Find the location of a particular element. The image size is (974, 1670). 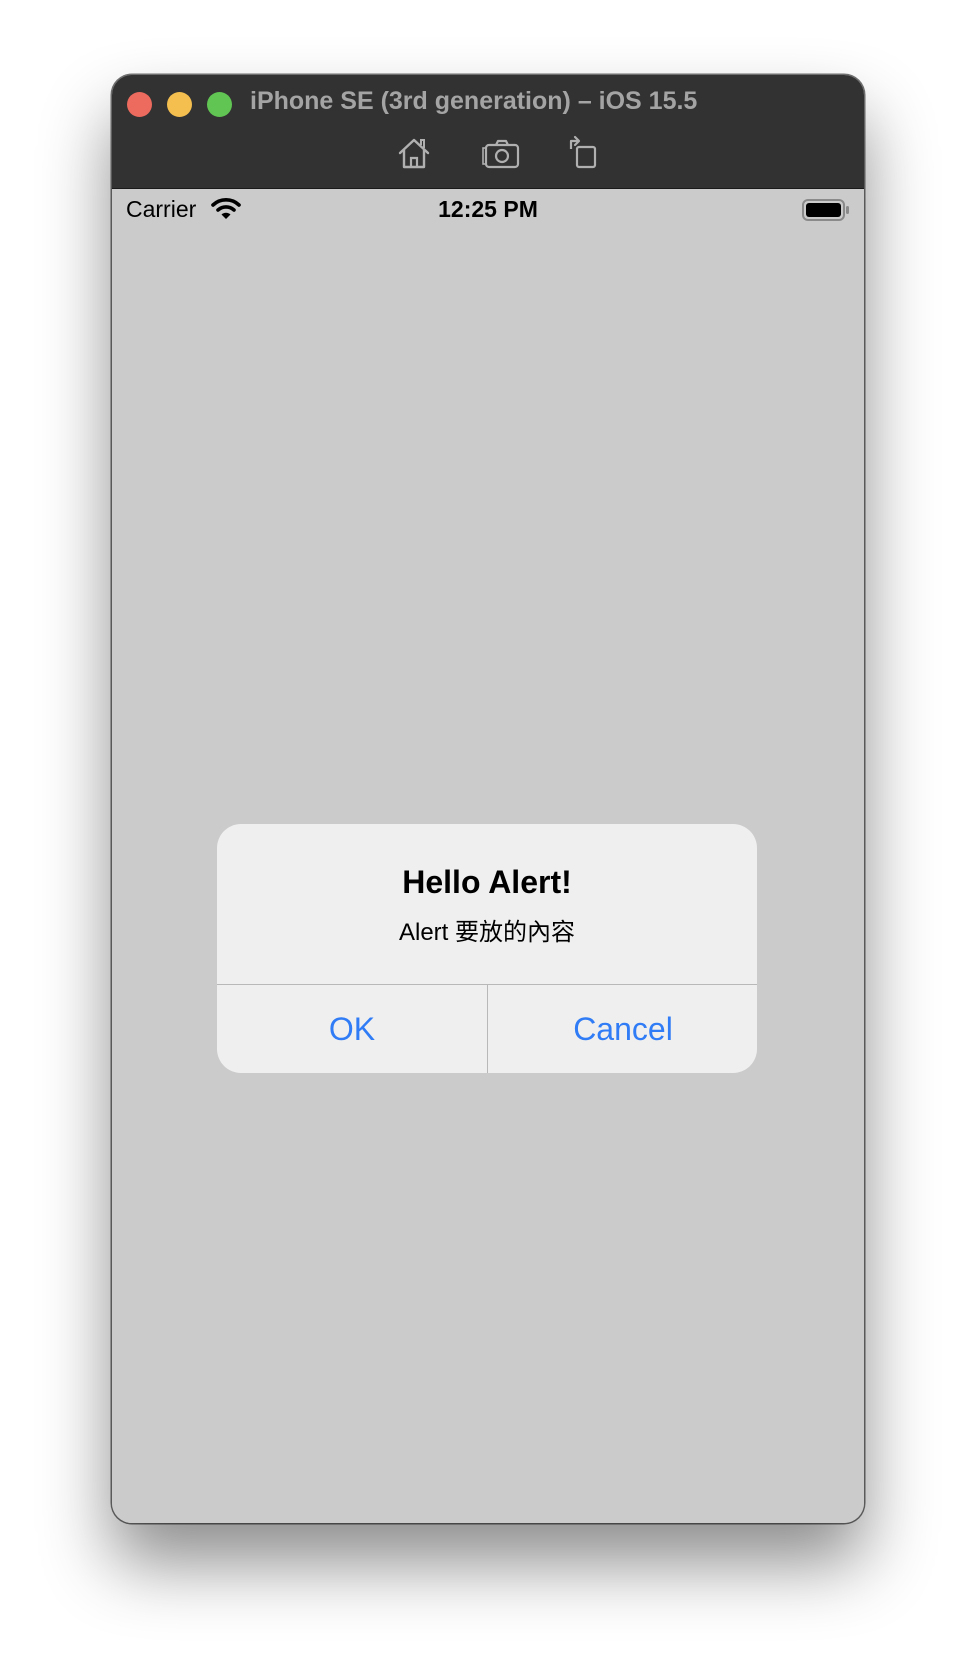

close-window-button is located at coordinates (139, 104).